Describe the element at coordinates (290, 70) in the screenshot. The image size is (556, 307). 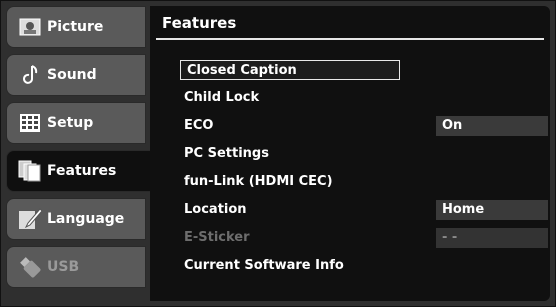
I see `menu-item-closed-caption: Closed Caption` at that location.